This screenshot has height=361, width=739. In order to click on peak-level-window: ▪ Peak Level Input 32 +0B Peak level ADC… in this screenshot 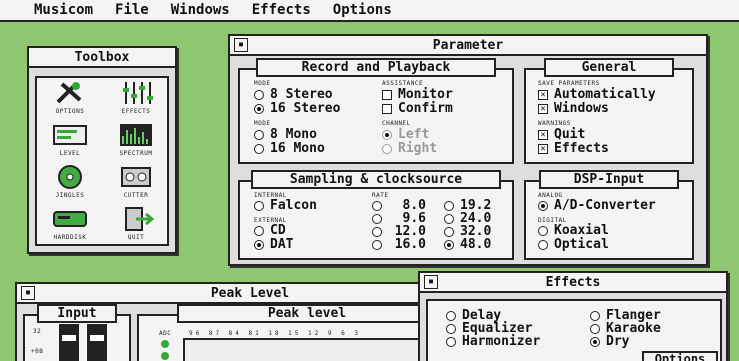, I will do `click(250, 321)`.